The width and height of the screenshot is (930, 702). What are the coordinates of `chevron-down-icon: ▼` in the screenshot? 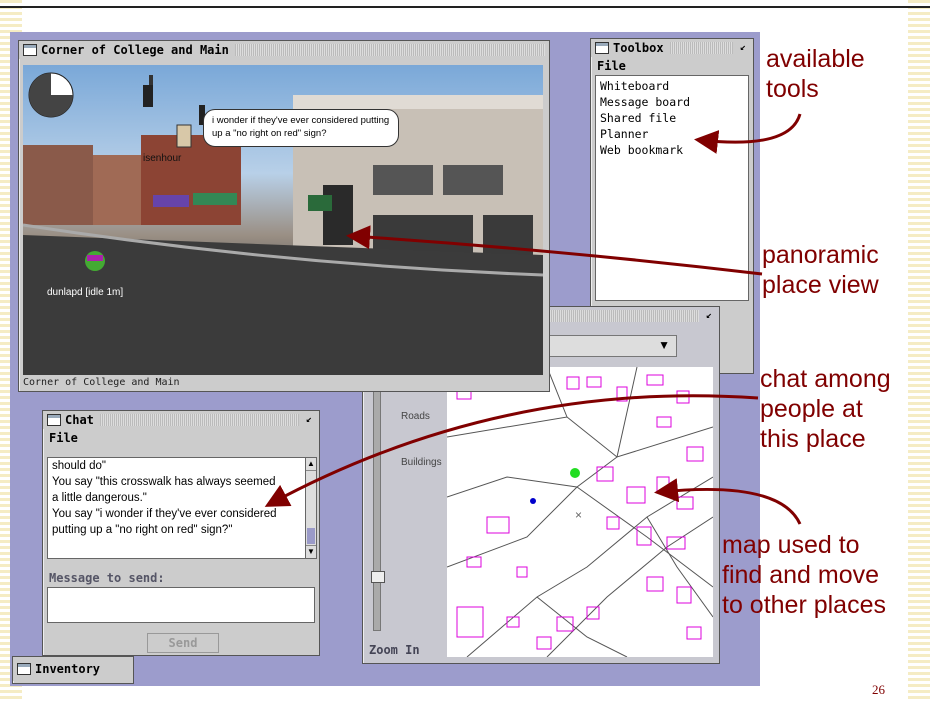 It's located at (664, 345).